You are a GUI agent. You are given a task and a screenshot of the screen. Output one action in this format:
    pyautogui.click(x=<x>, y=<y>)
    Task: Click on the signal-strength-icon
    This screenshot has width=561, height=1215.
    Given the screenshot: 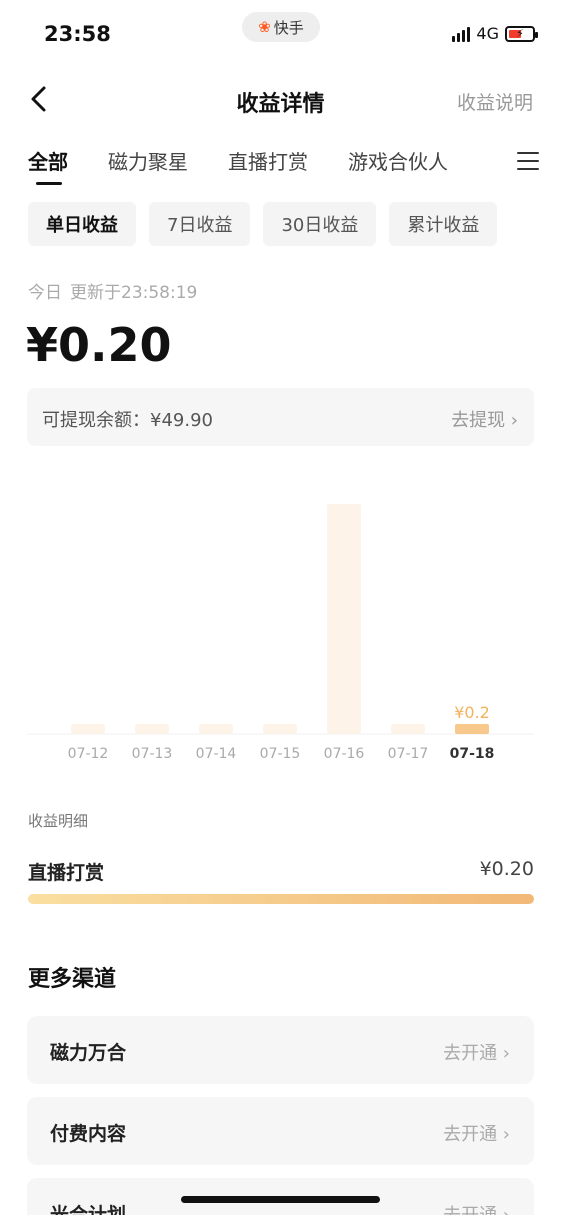 What is the action you would take?
    pyautogui.click(x=461, y=34)
    